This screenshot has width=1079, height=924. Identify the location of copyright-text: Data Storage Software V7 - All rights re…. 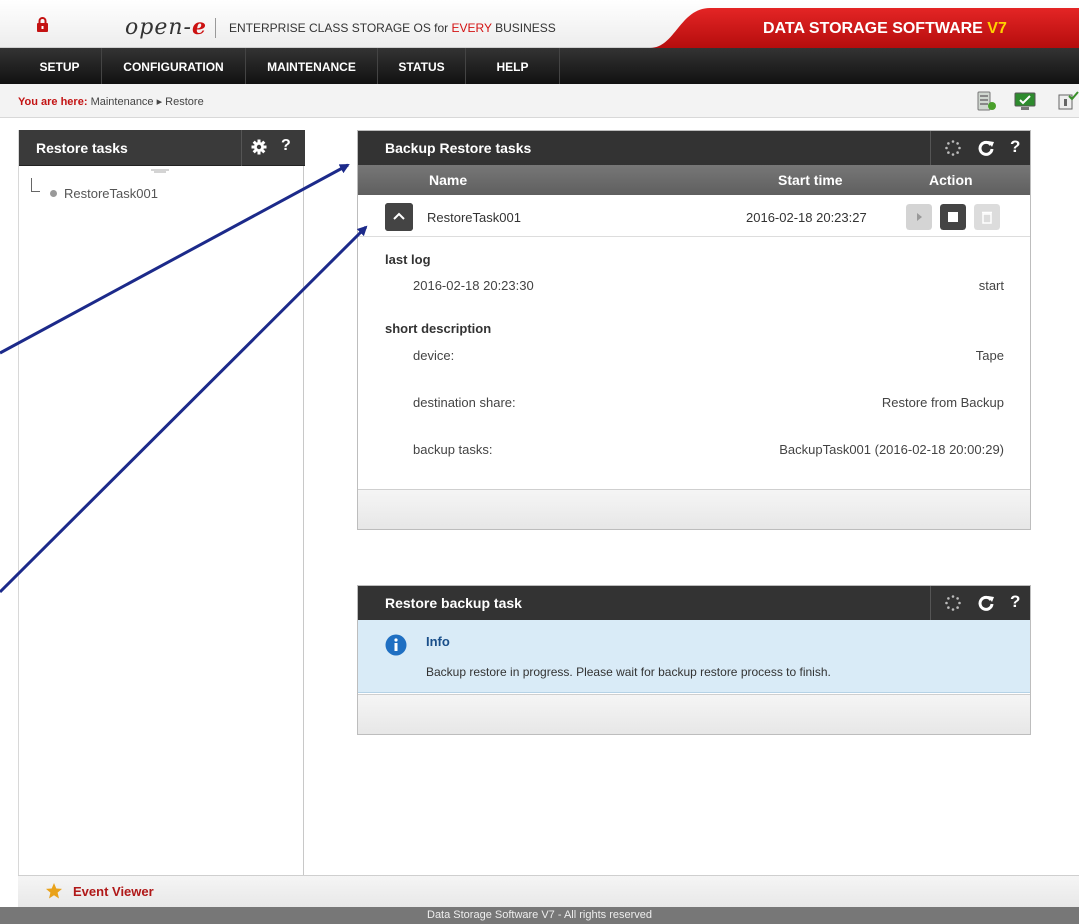
(539, 915).